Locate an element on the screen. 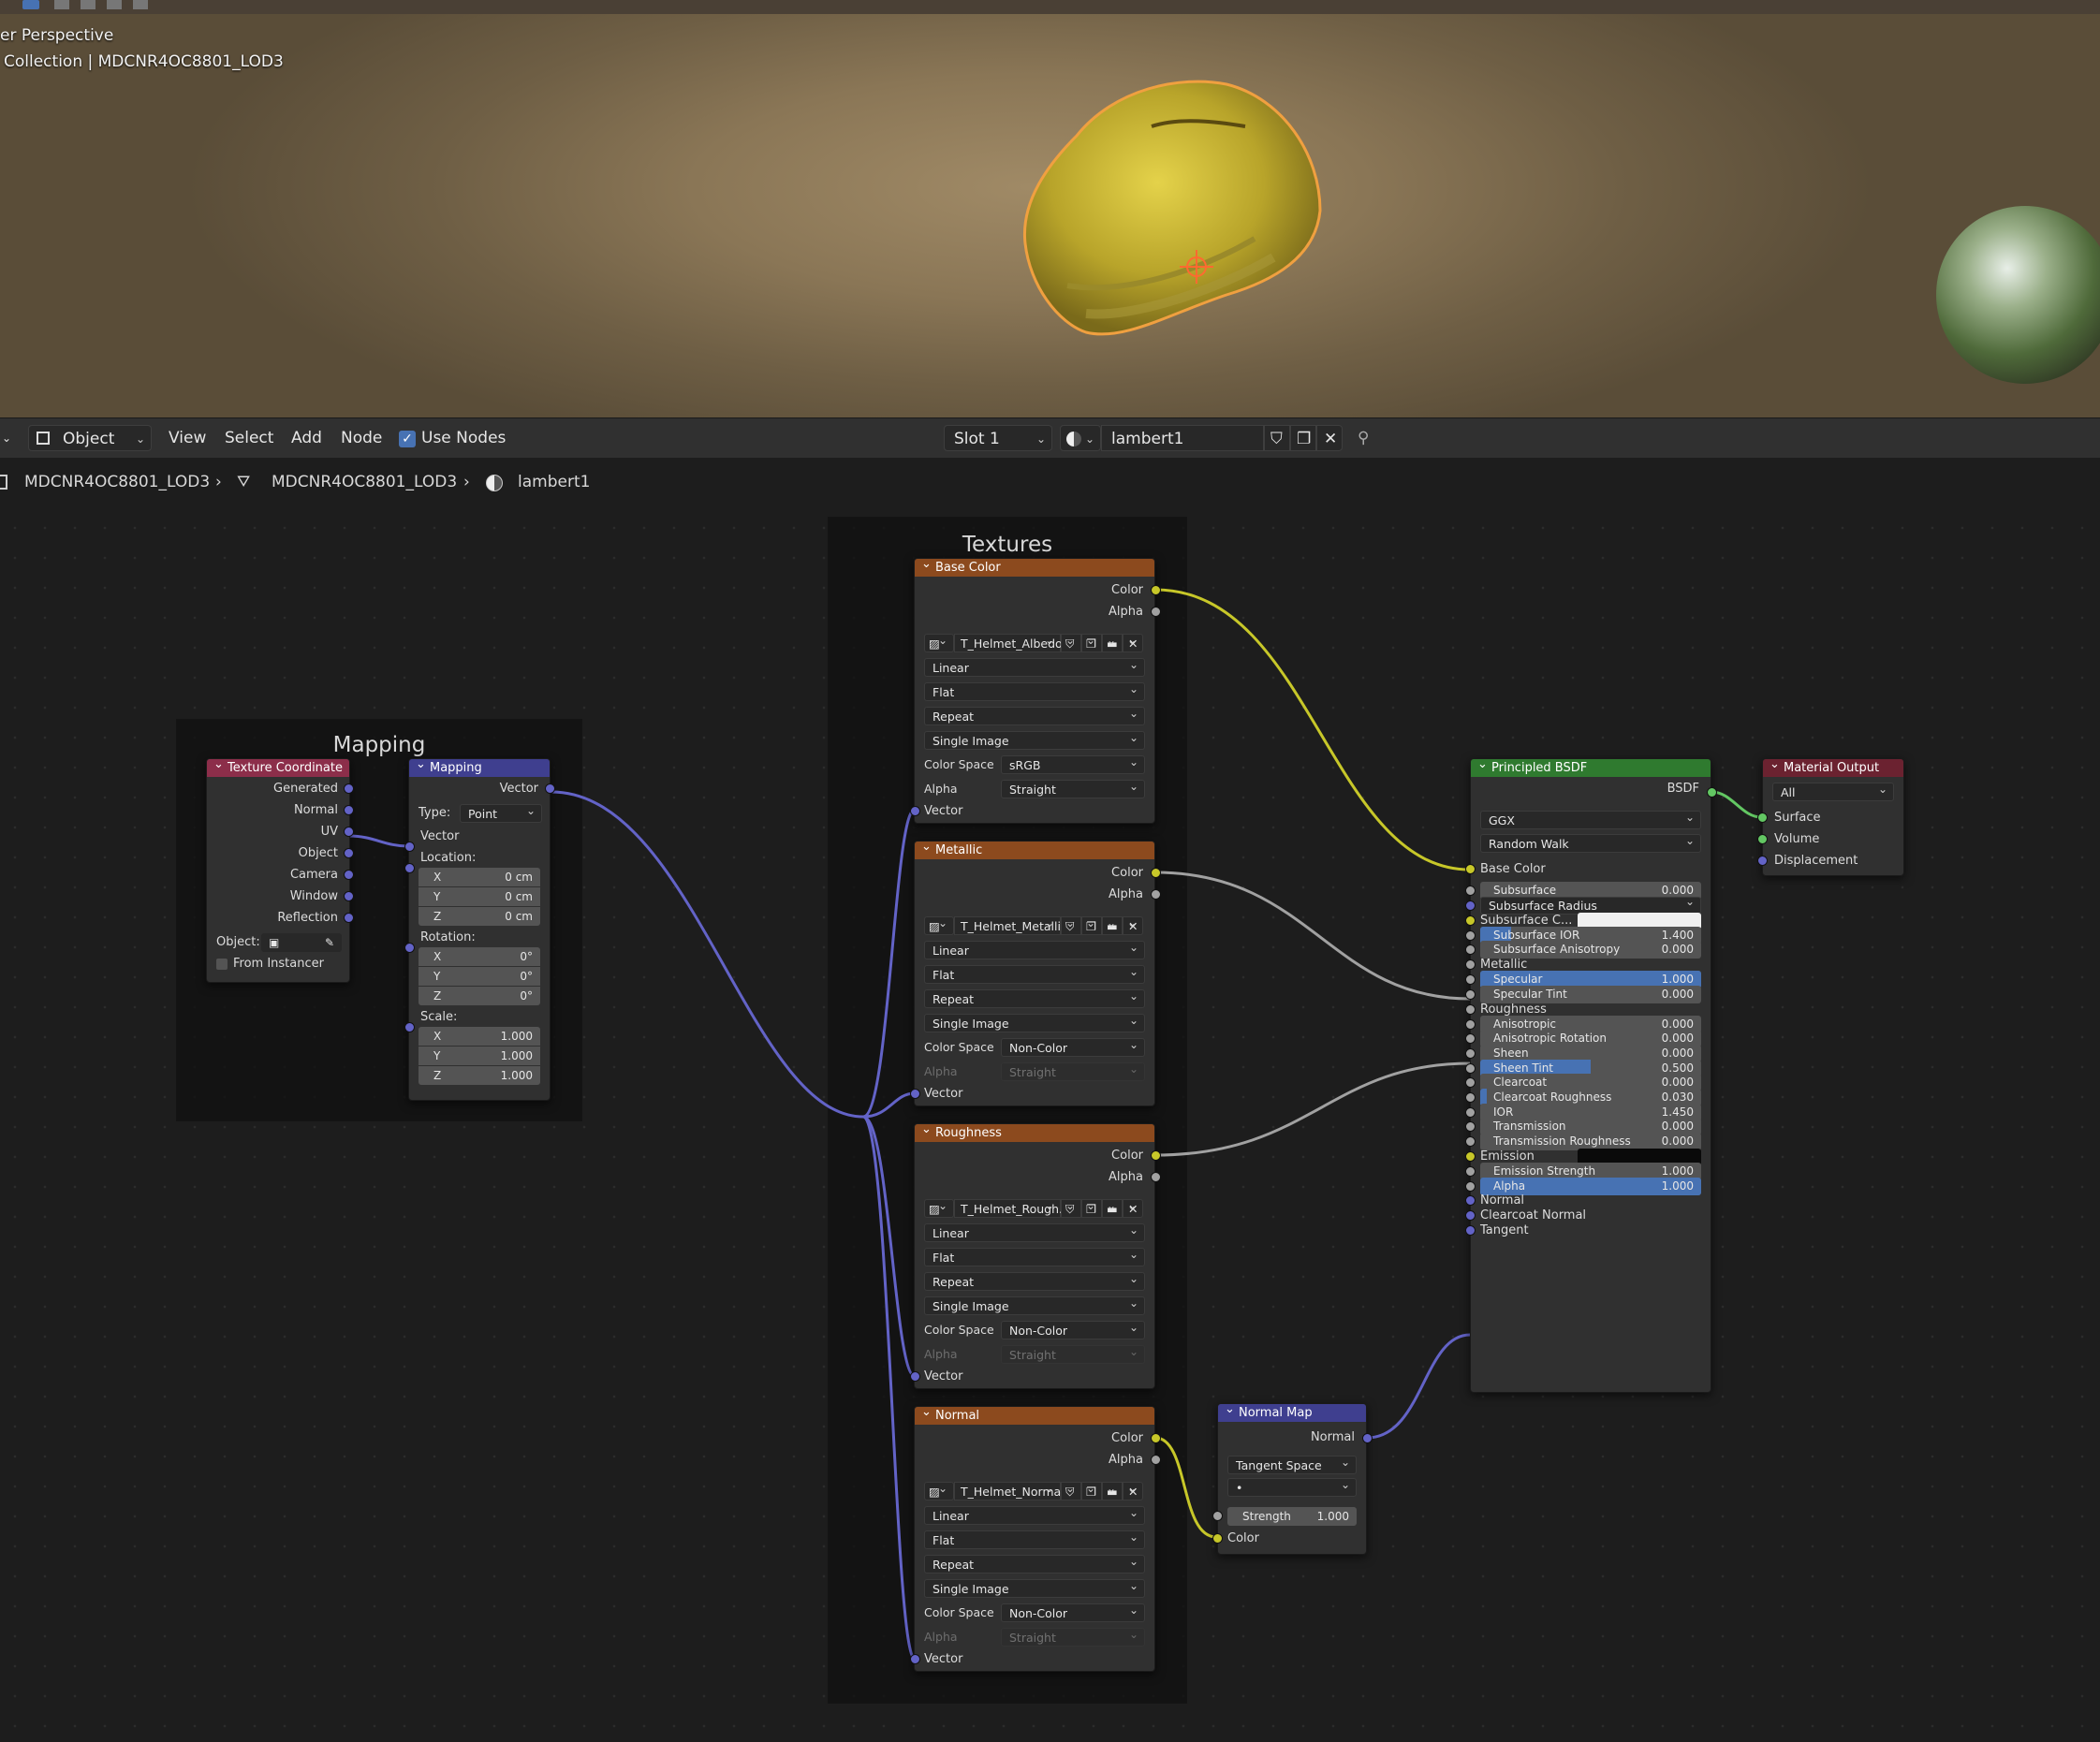 This screenshot has width=2100, height=1742. texture-node-header: Roughness is located at coordinates (1034, 1131).